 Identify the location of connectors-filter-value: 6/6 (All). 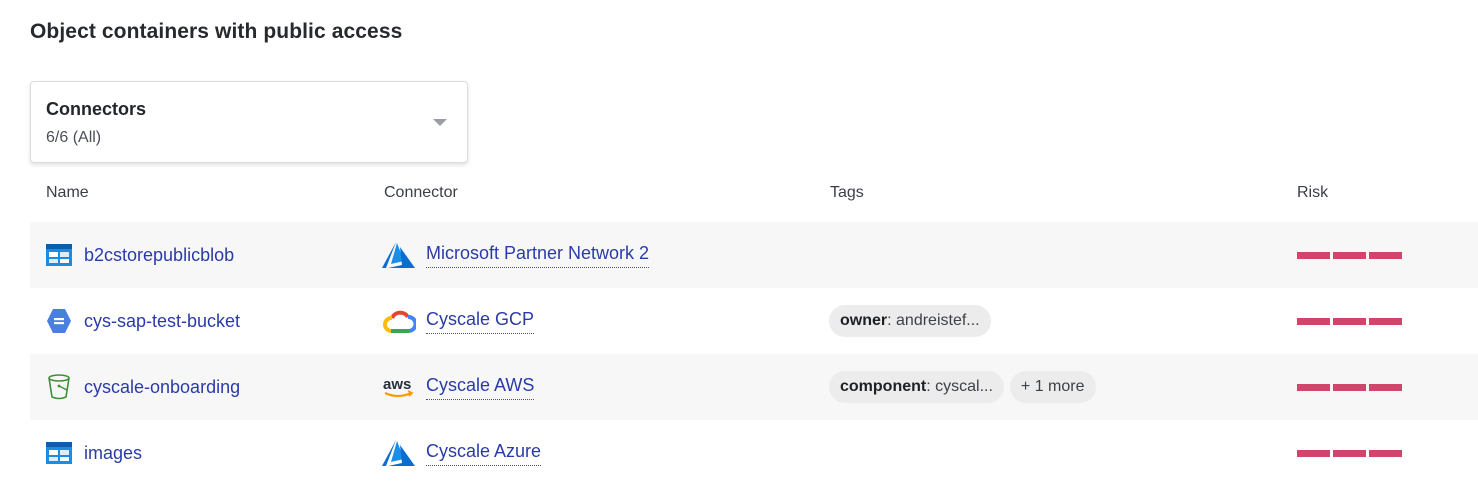
(74, 137).